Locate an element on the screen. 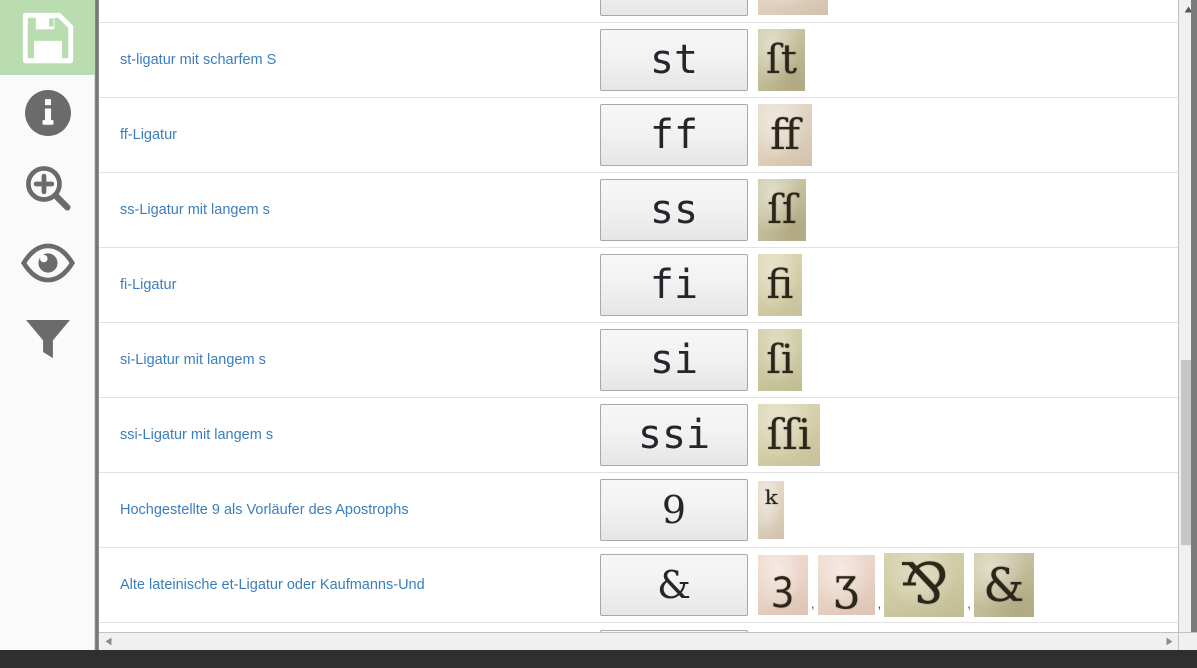  table-row: si-Ligatur mit langem s si ſi is located at coordinates (638, 360).